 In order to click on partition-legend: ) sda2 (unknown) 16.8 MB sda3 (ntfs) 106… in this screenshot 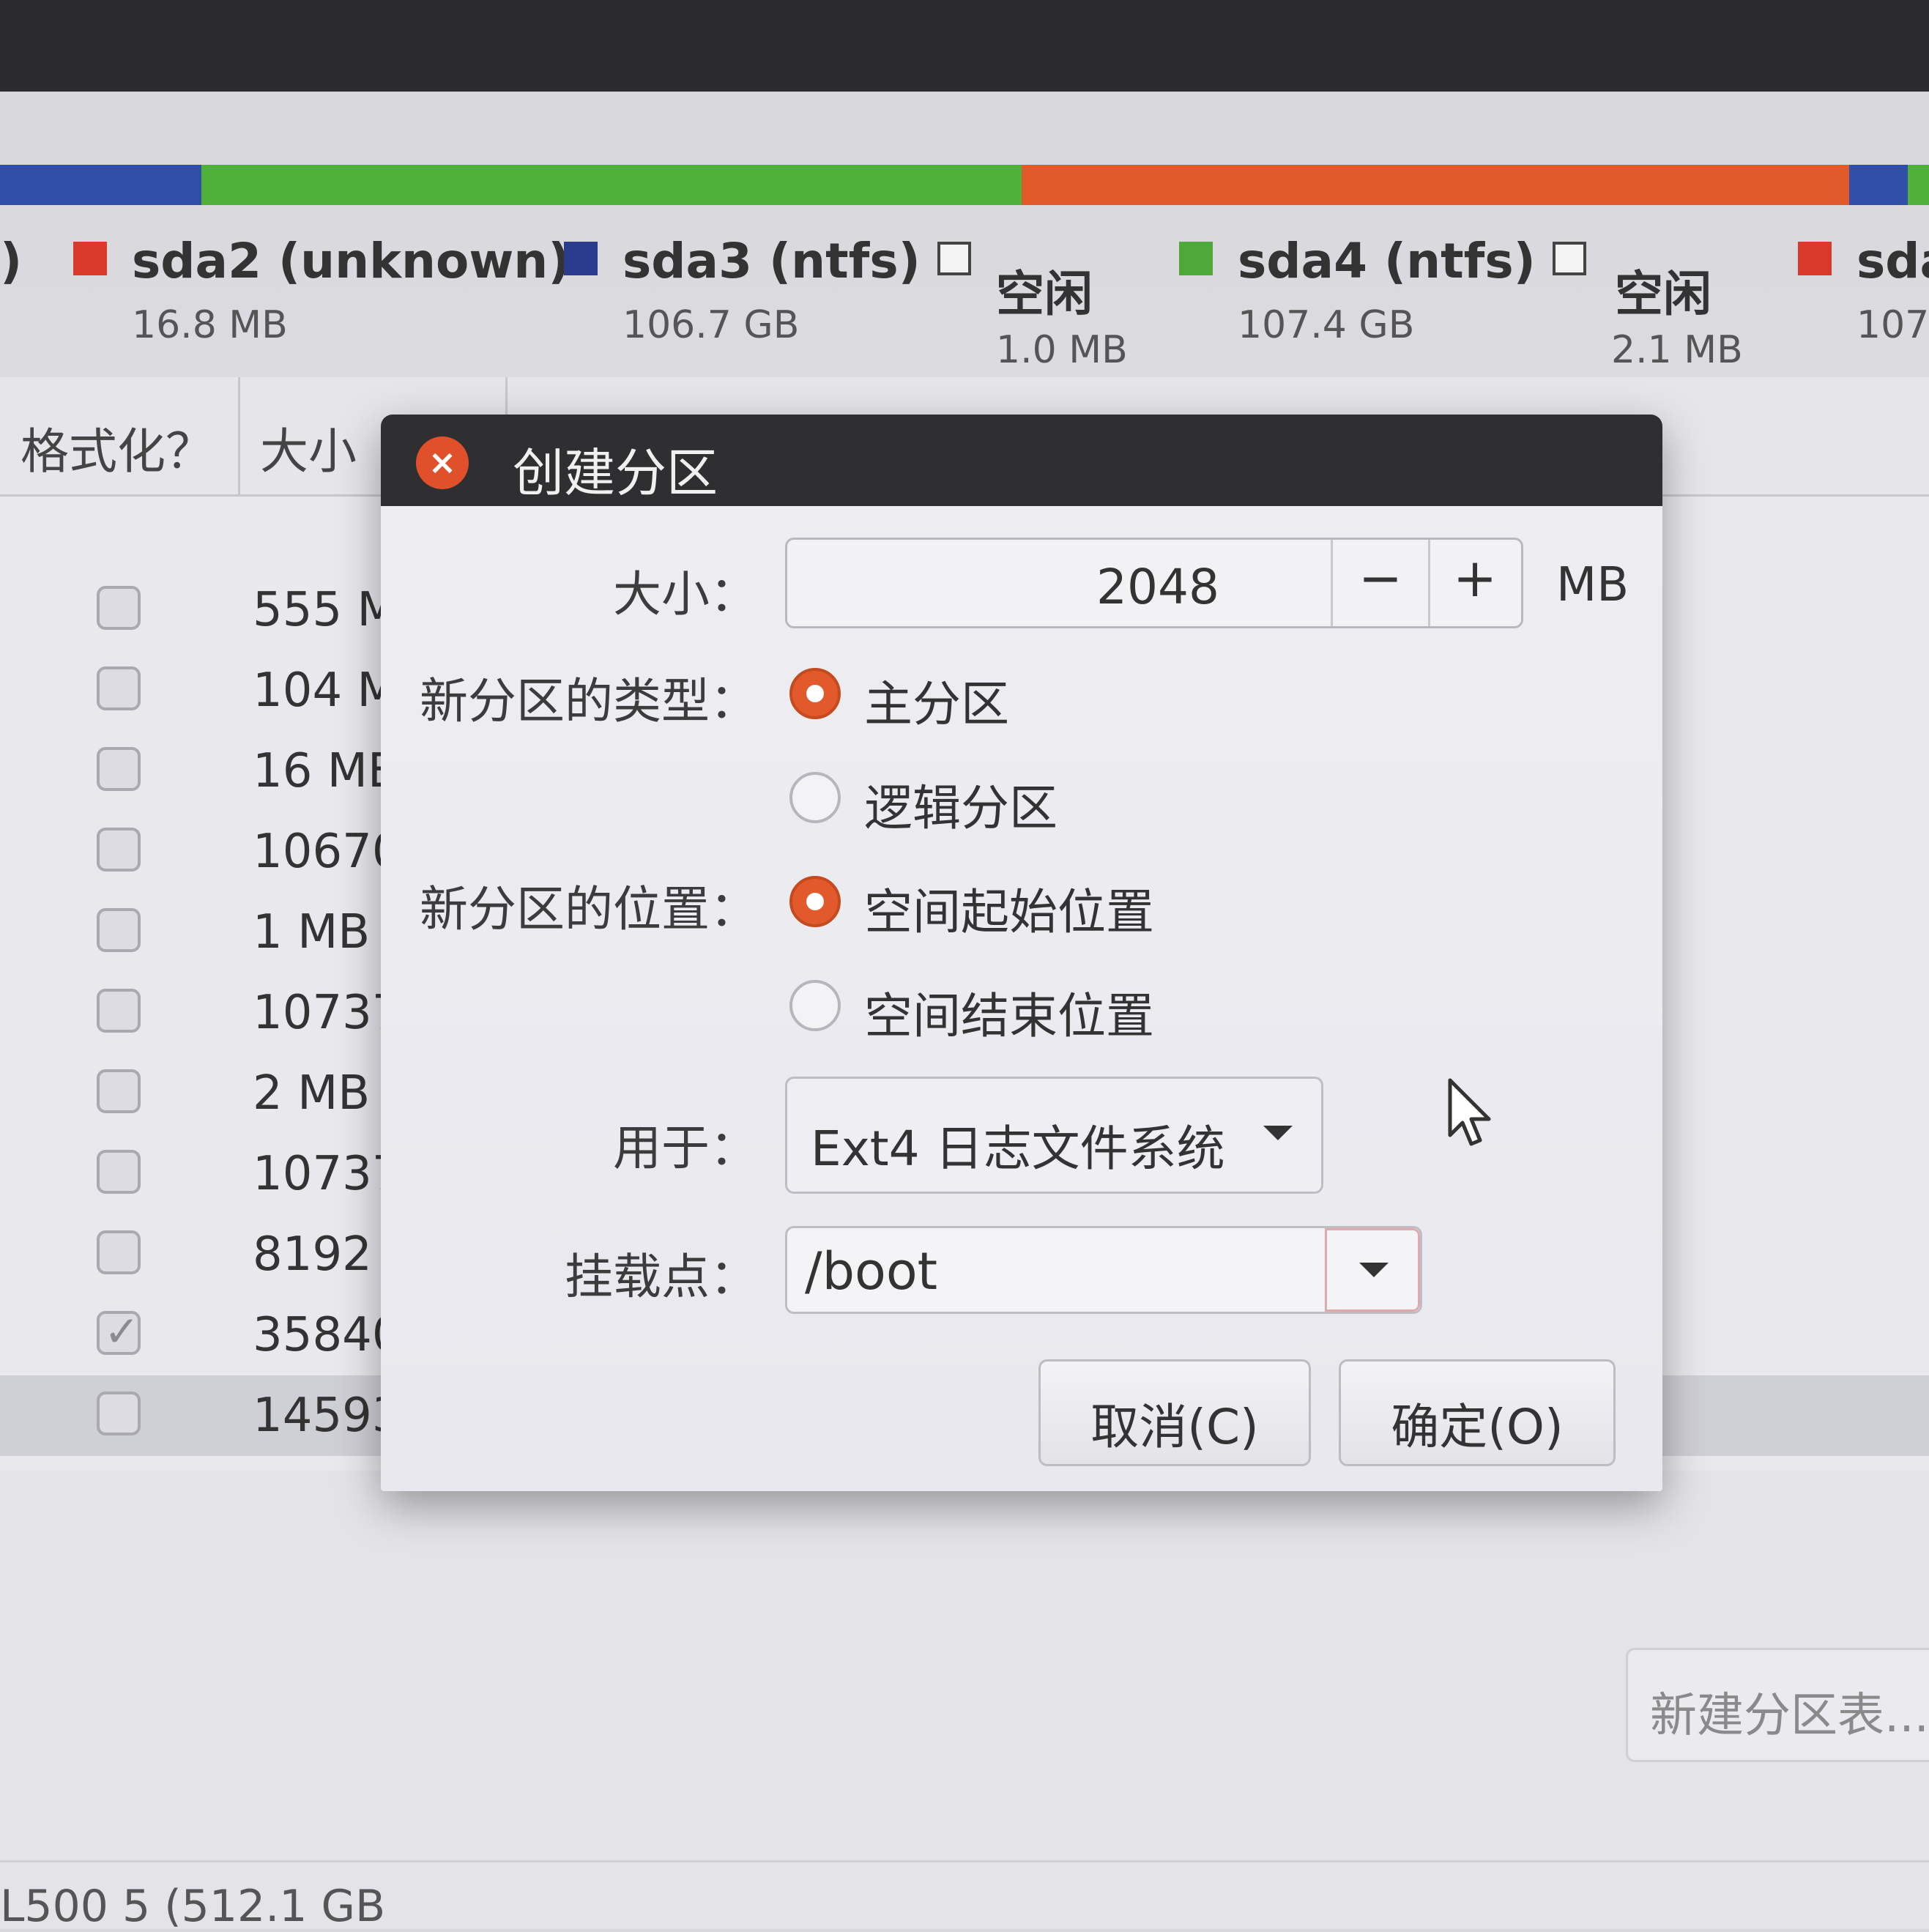, I will do `click(964, 296)`.